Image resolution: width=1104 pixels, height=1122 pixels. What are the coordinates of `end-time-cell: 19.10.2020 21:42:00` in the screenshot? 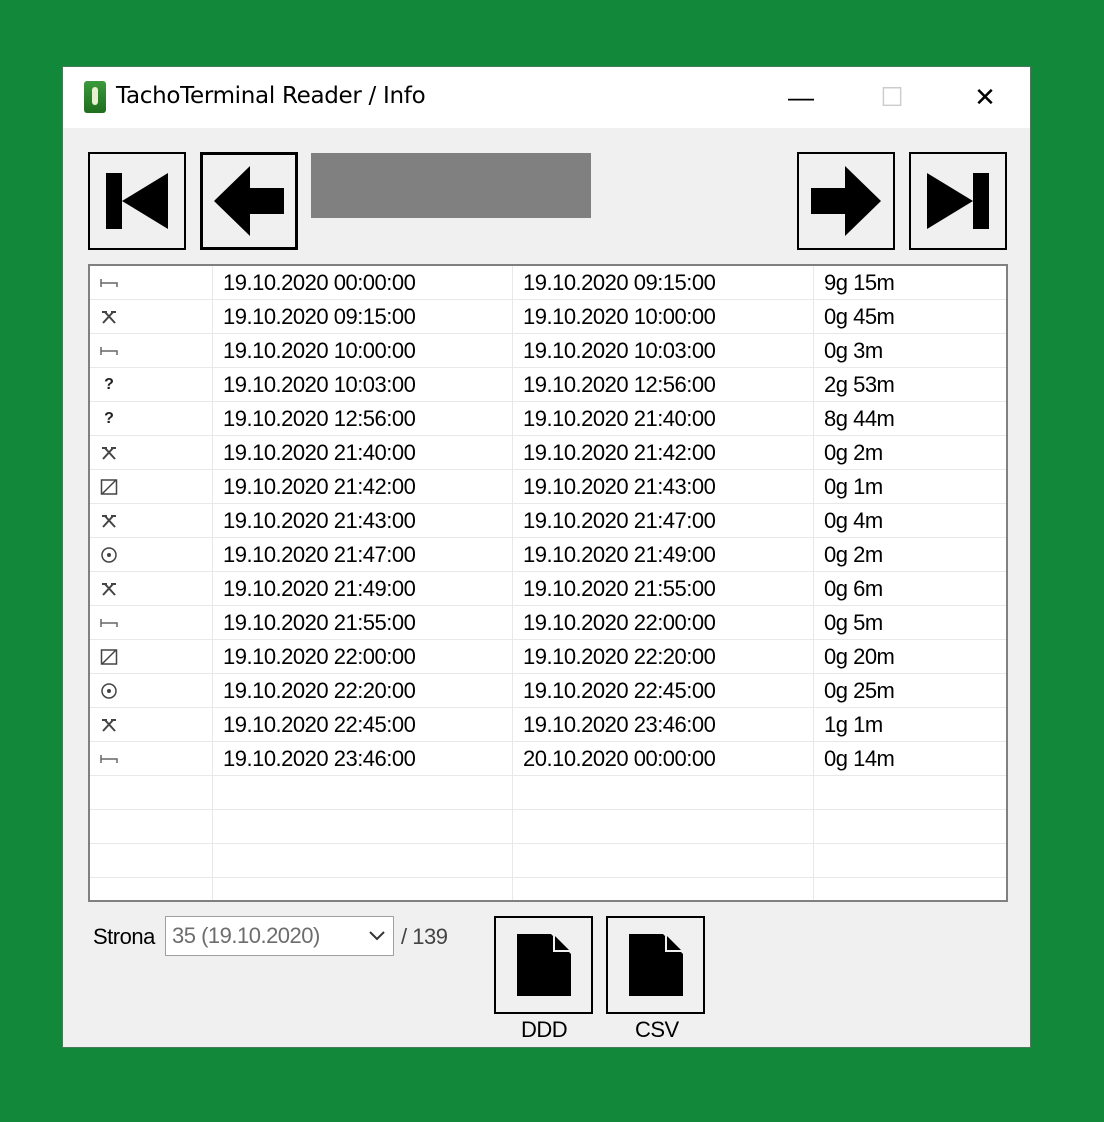 It's located at (619, 452).